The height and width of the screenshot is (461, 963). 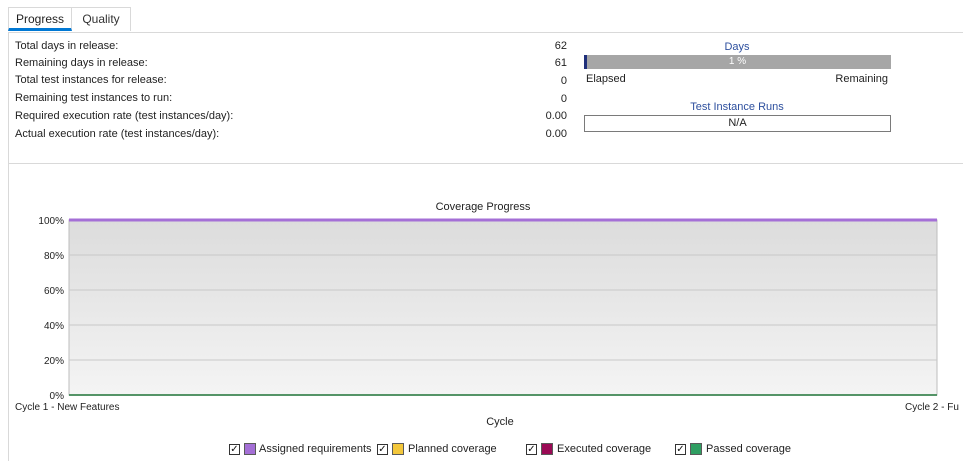 What do you see at coordinates (315, 449) in the screenshot?
I see `legend-label-assigned-requirements: Assigned requirements` at bounding box center [315, 449].